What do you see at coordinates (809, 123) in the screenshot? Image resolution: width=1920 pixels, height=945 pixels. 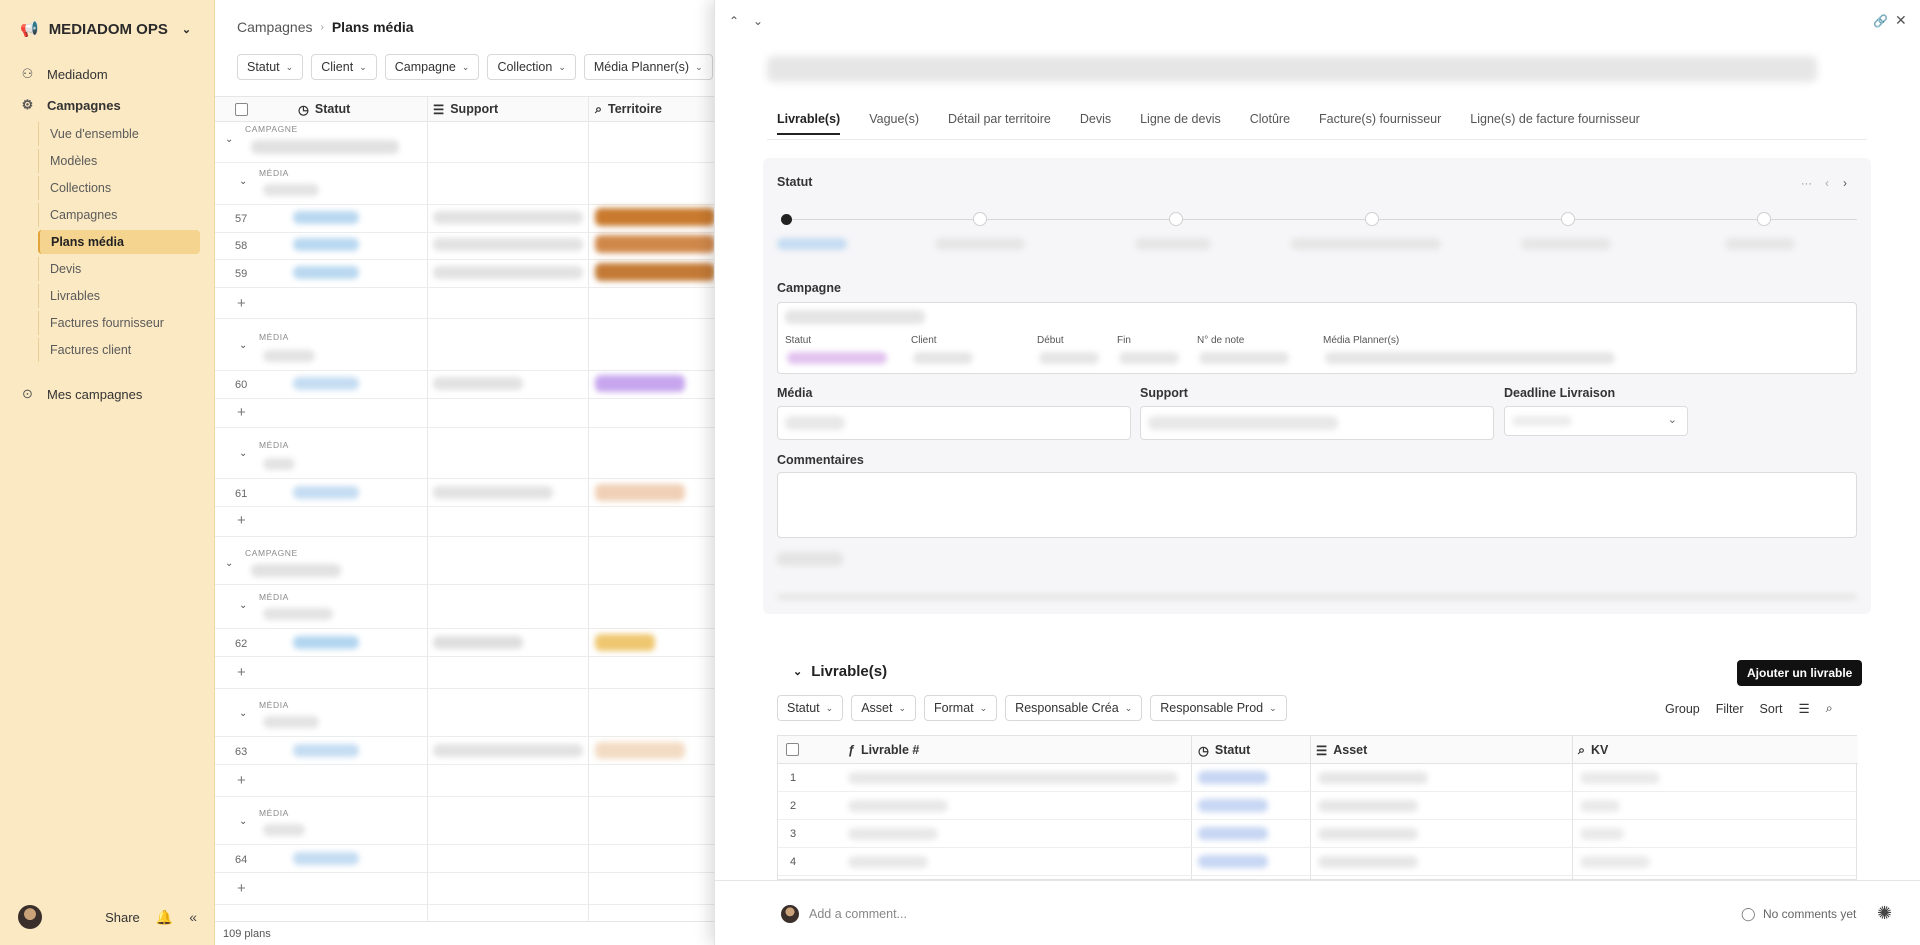 I see `tab-livrables: Livrable(s)` at bounding box center [809, 123].